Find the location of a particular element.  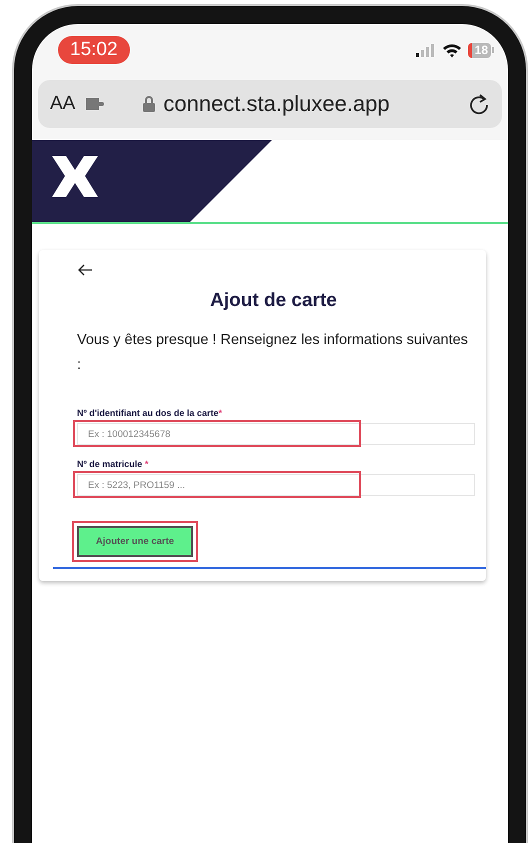

signal-icon is located at coordinates (426, 50).